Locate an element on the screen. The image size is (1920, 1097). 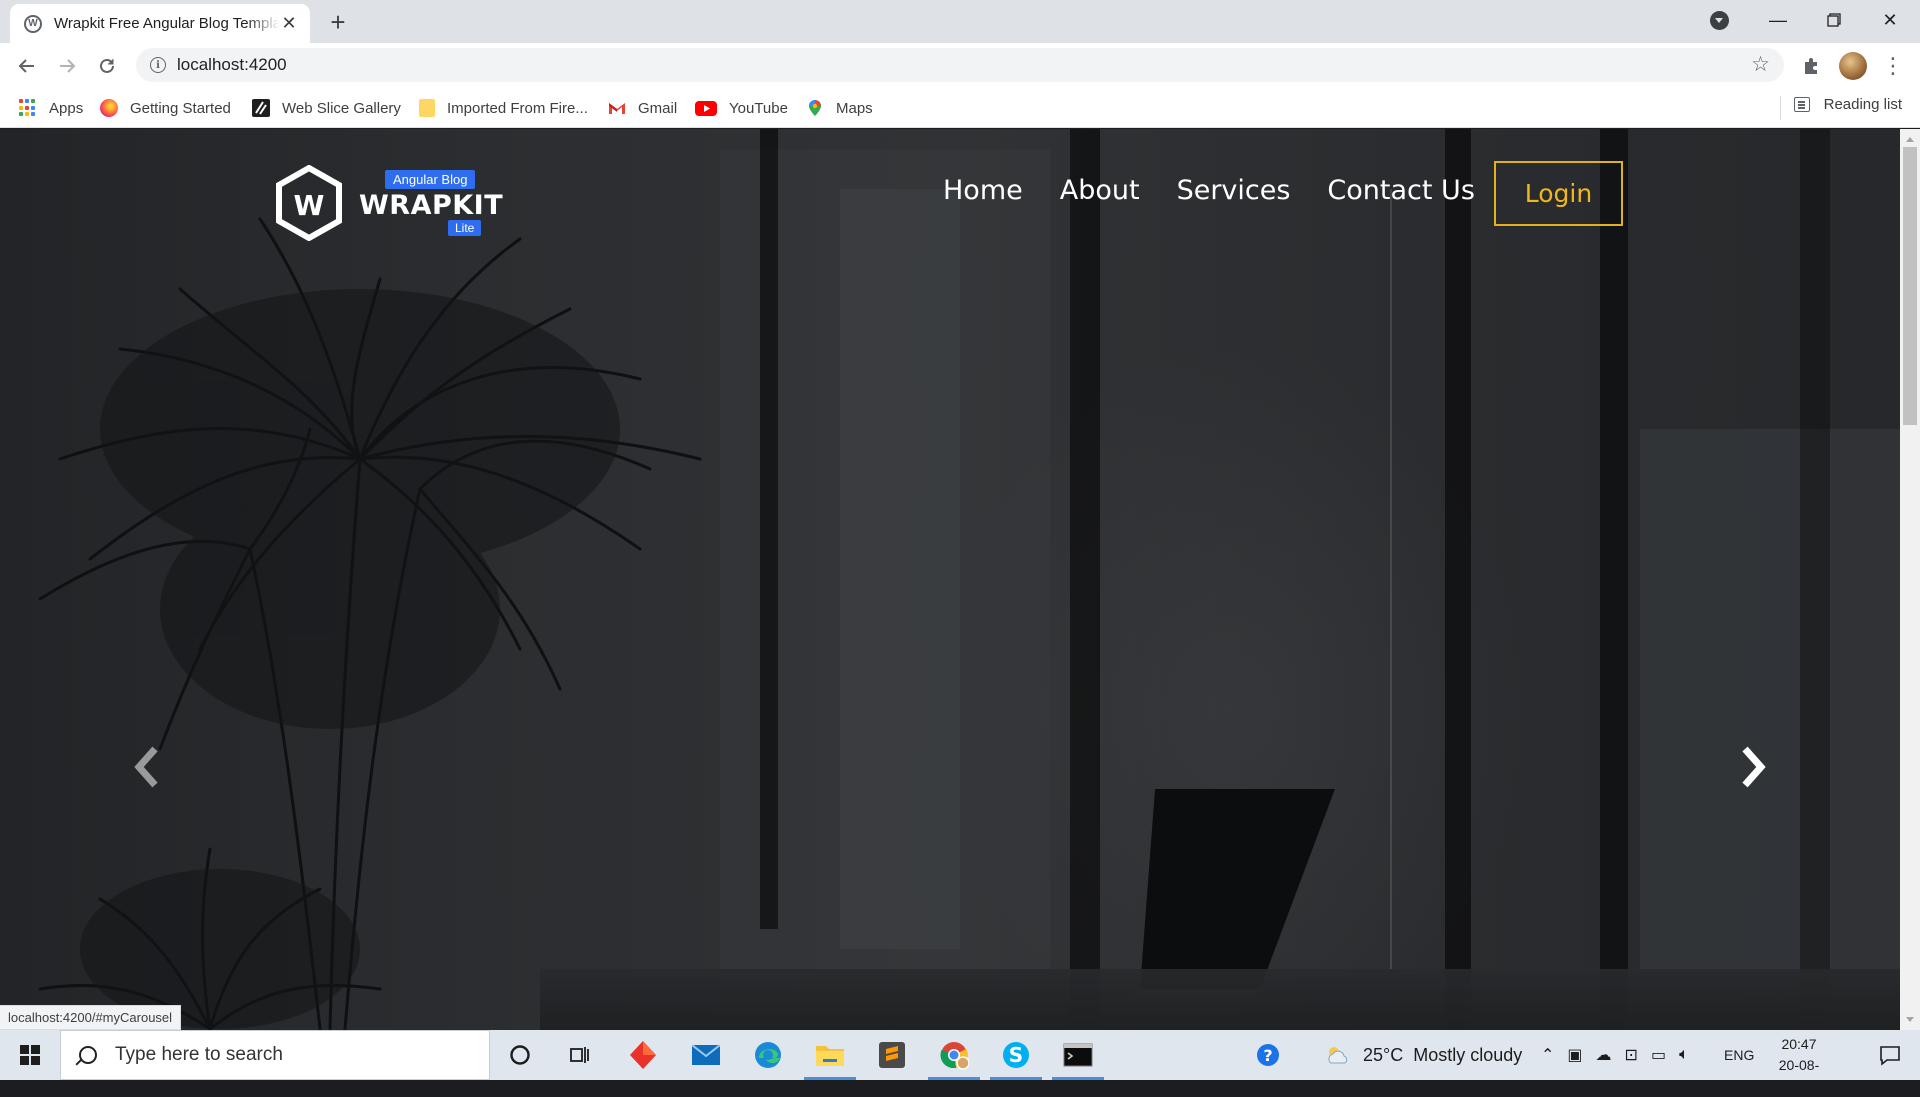
bookmark-apps: Apps is located at coordinates (51, 108).